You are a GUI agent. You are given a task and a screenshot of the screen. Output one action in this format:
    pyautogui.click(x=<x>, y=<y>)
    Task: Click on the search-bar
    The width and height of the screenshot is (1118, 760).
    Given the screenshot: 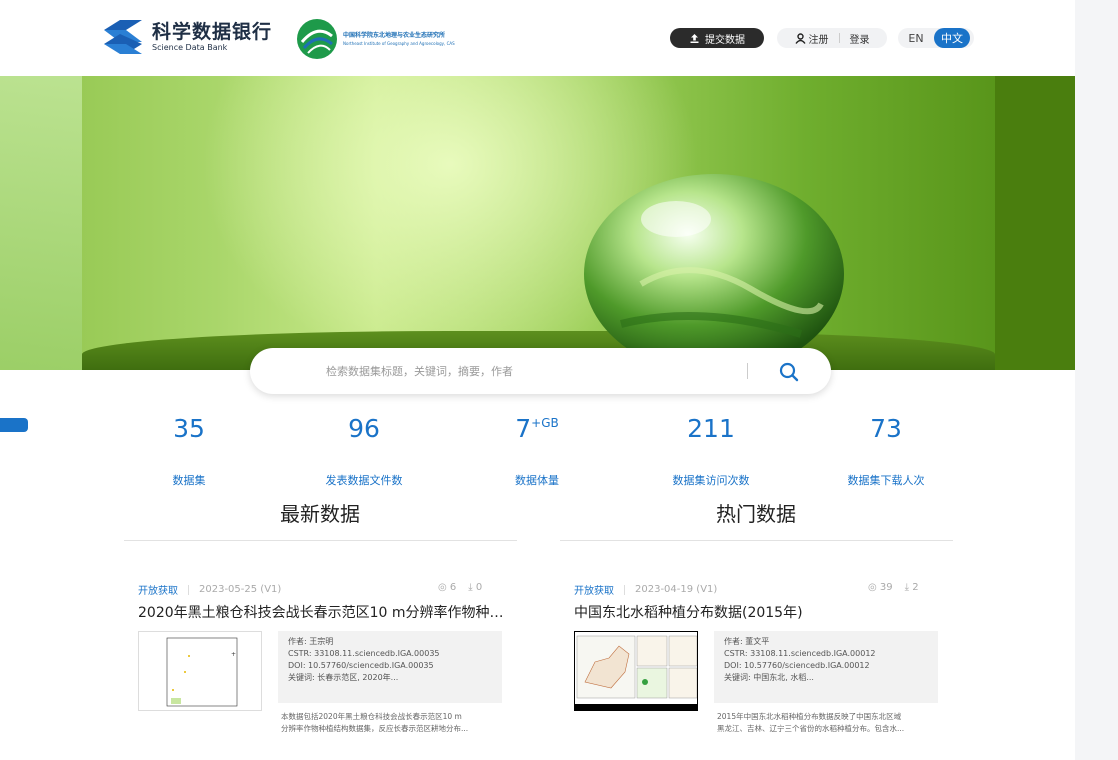 What is the action you would take?
    pyautogui.click(x=540, y=371)
    